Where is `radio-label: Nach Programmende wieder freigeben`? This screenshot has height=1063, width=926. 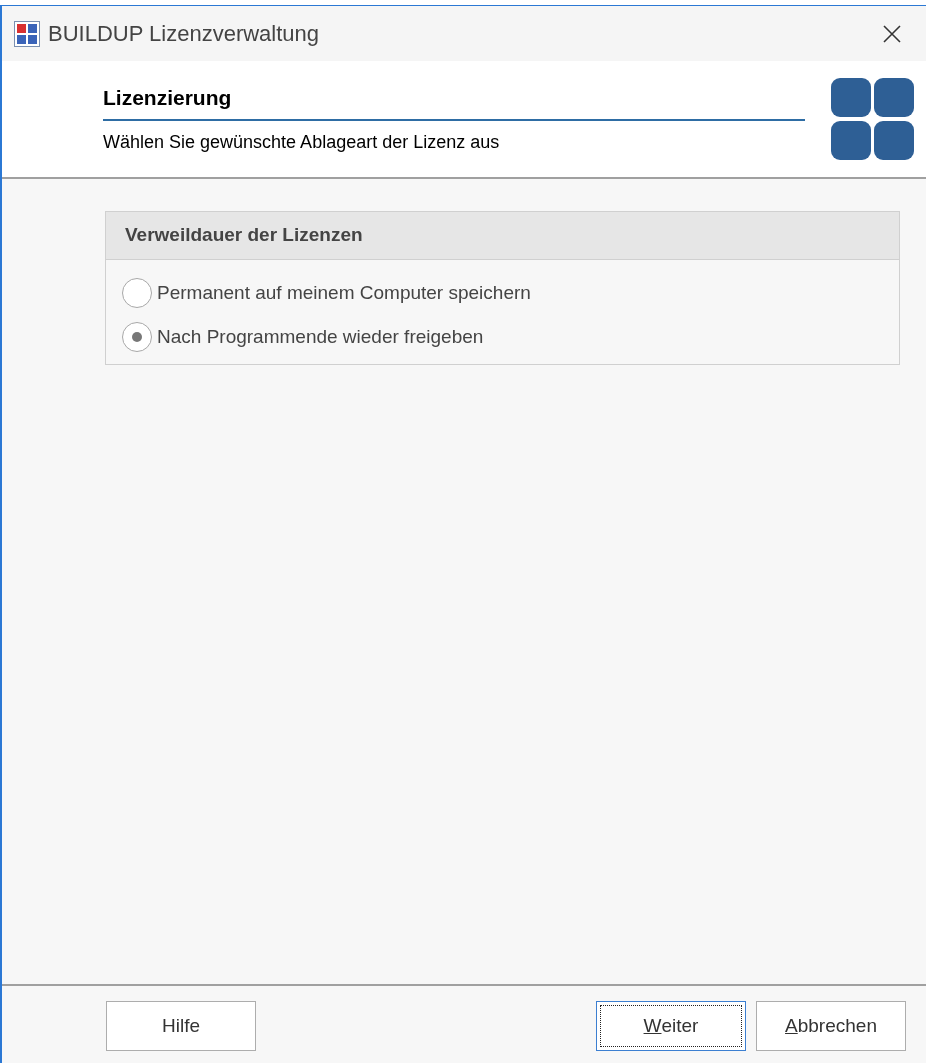 radio-label: Nach Programmende wieder freigeben is located at coordinates (320, 336).